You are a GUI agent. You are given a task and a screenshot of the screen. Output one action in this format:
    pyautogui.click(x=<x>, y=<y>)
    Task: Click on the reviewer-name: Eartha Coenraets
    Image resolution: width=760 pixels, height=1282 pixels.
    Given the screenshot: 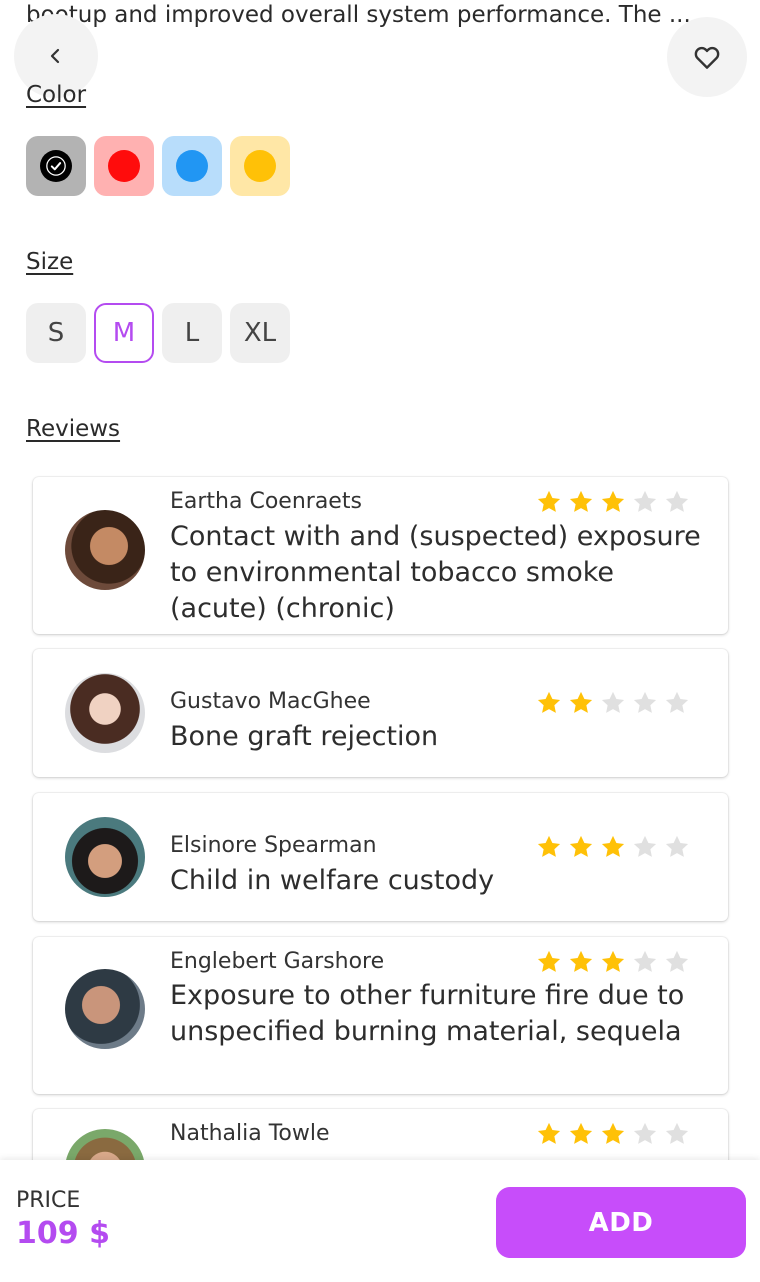 What is the action you would take?
    pyautogui.click(x=266, y=501)
    